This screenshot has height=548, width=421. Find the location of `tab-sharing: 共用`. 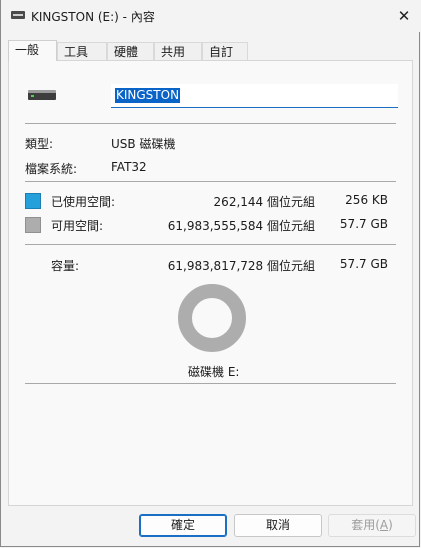

tab-sharing: 共用 is located at coordinates (178, 51).